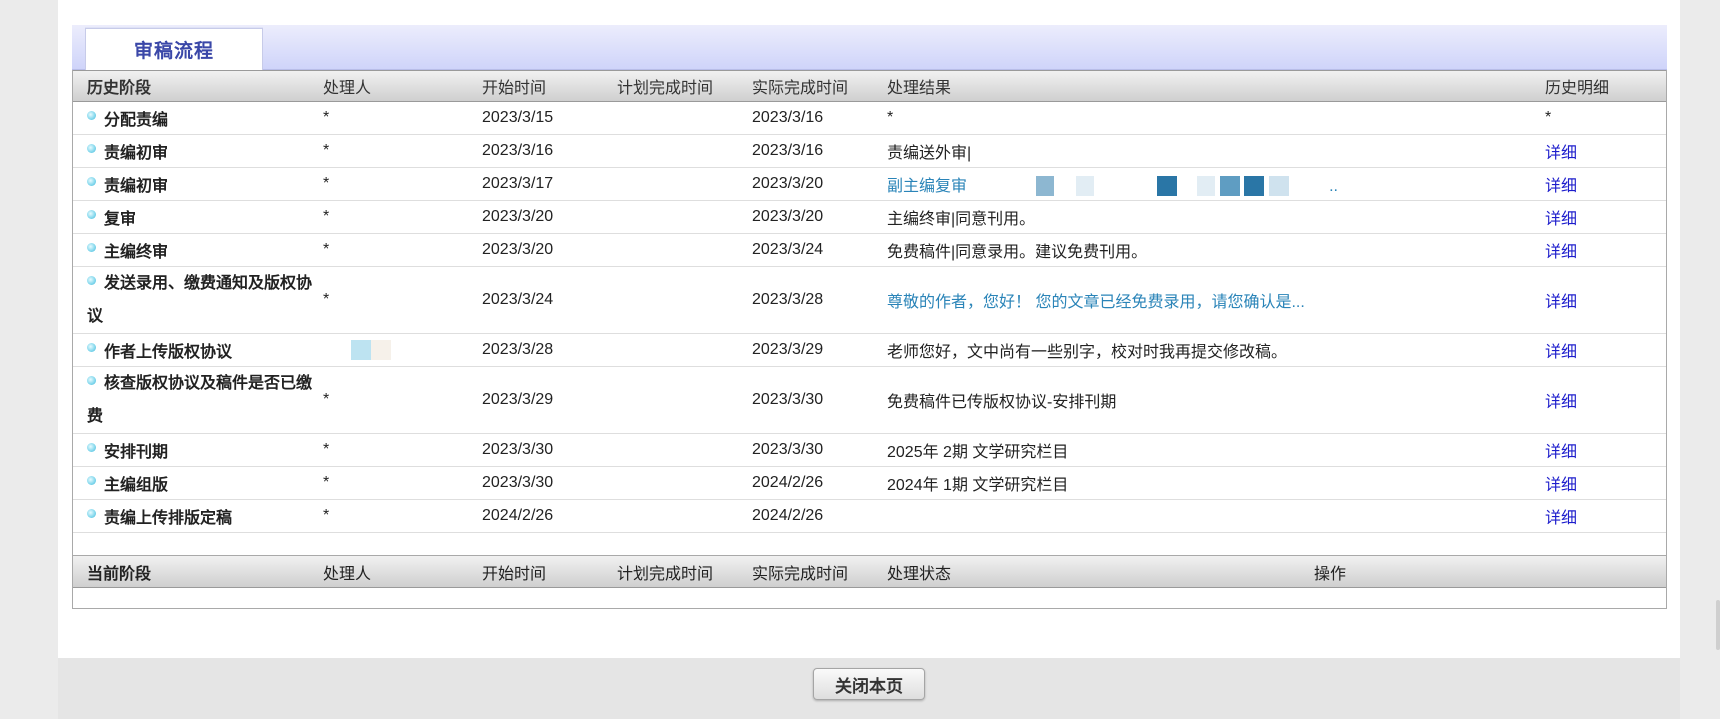 Image resolution: width=1720 pixels, height=719 pixels. I want to click on result-cell: 2025年 2期 文学研究栏目, so click(978, 452).